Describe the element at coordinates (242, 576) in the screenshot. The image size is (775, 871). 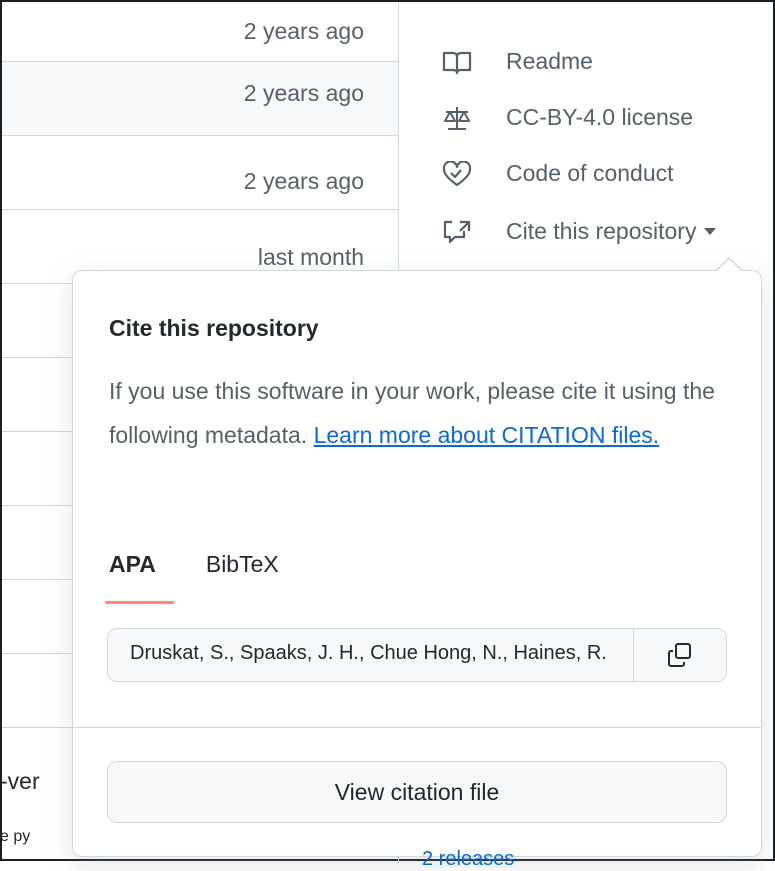
I see `tab-bibtex: BibTeX` at that location.